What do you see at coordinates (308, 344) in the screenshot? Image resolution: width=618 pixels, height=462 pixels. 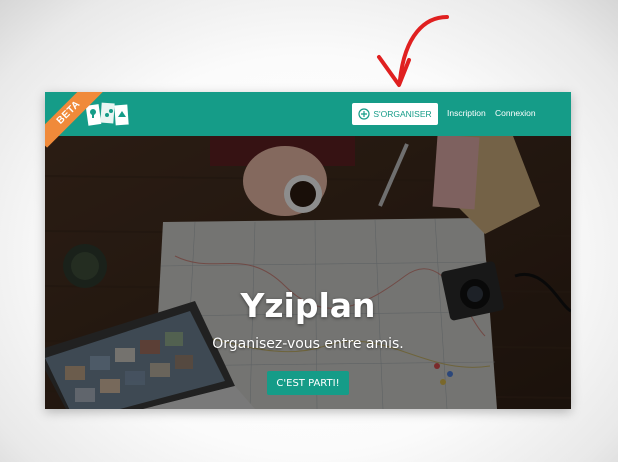 I see `hero-subtitle: Organisez-vous entre amis.` at bounding box center [308, 344].